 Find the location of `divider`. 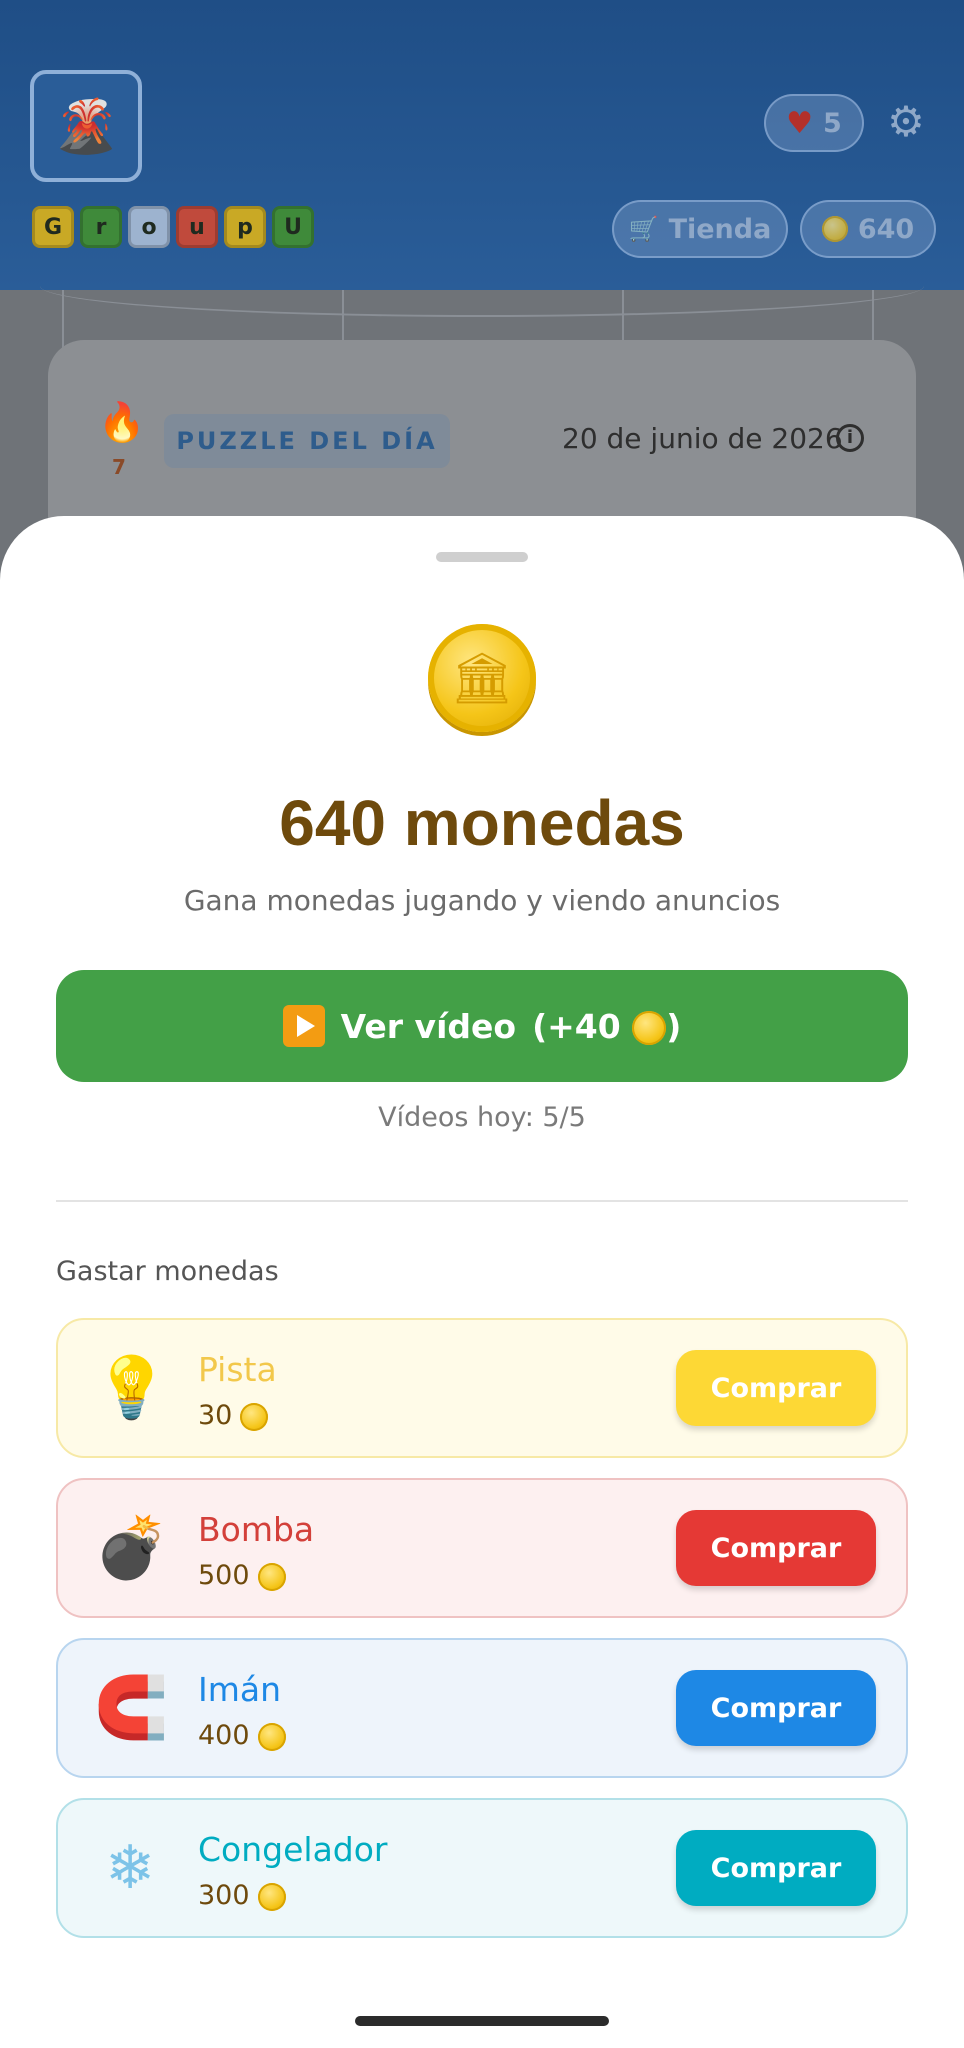

divider is located at coordinates (482, 1201).